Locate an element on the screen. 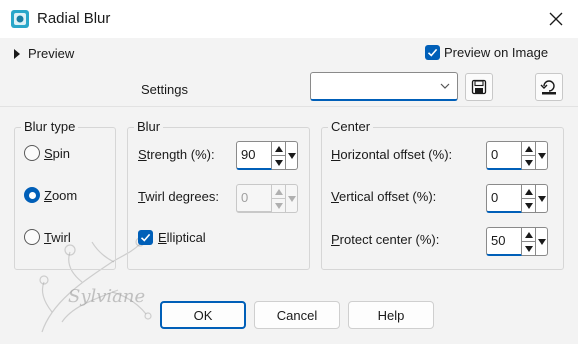  twirl-degrees-label: Twirl degrees: is located at coordinates (178, 196).